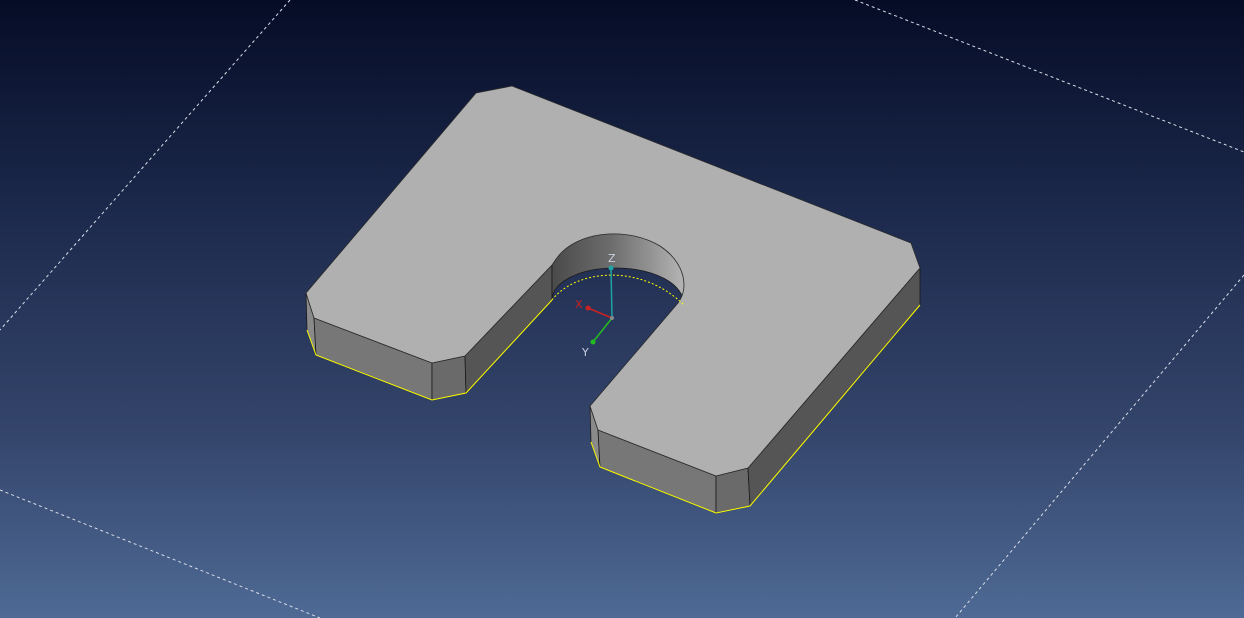 Image resolution: width=1244 pixels, height=618 pixels. What do you see at coordinates (1049, 76) in the screenshot?
I see `work-plane-outline-right` at bounding box center [1049, 76].